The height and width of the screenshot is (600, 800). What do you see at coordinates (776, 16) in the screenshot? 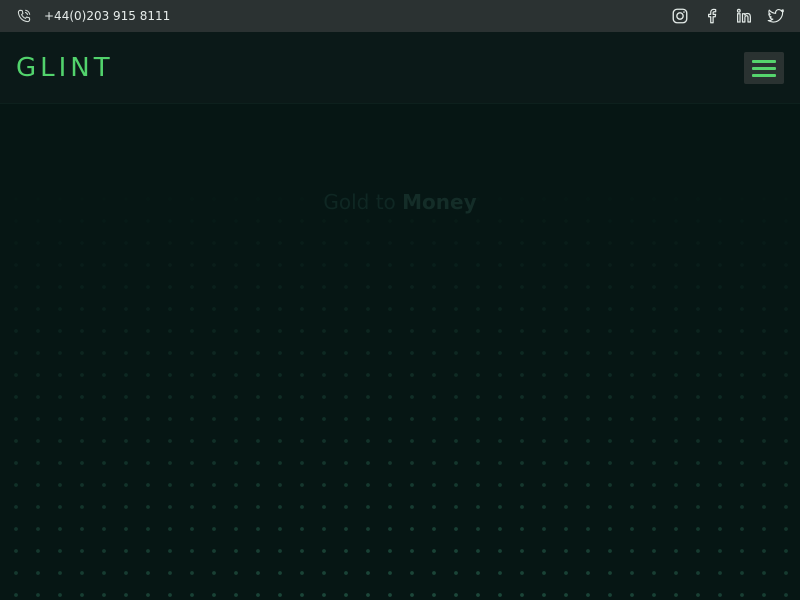
I see `twitter-icon` at bounding box center [776, 16].